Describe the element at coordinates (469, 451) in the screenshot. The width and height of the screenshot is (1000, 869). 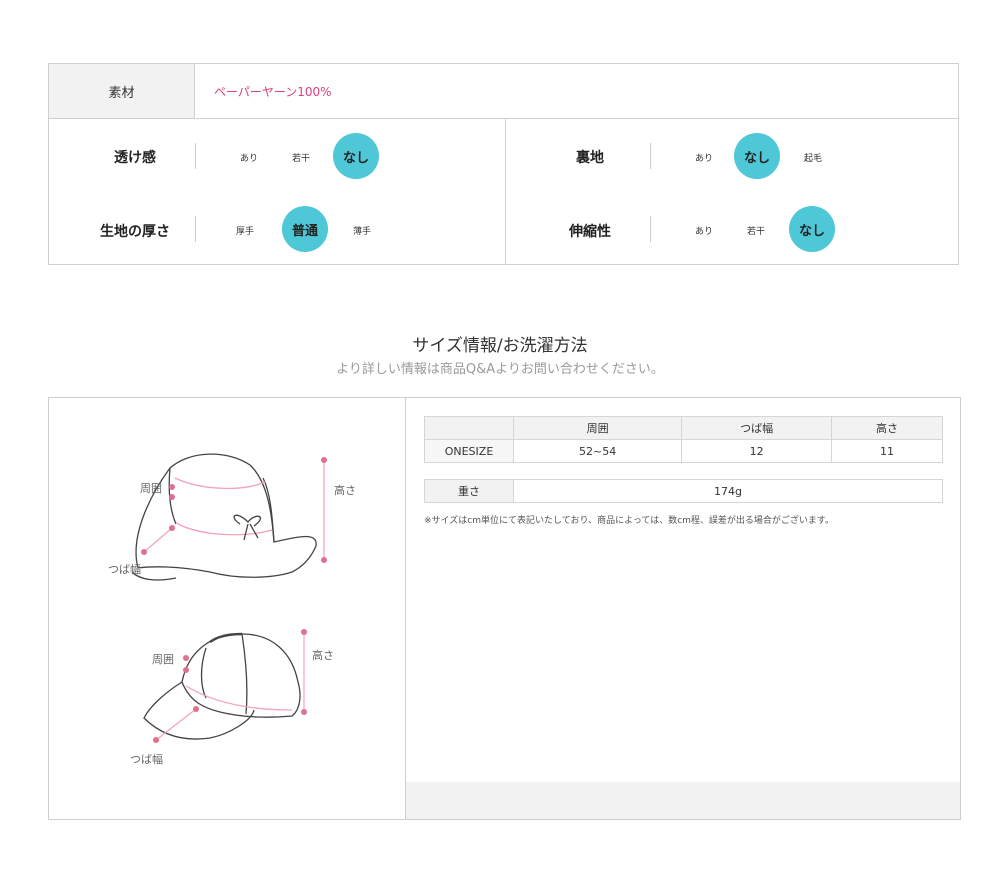
I see `table-cell: ONESIZE` at that location.